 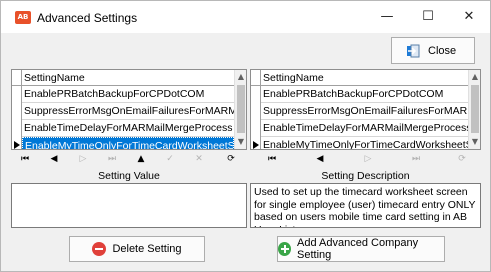 What do you see at coordinates (284, 249) in the screenshot?
I see `plus-circle-icon` at bounding box center [284, 249].